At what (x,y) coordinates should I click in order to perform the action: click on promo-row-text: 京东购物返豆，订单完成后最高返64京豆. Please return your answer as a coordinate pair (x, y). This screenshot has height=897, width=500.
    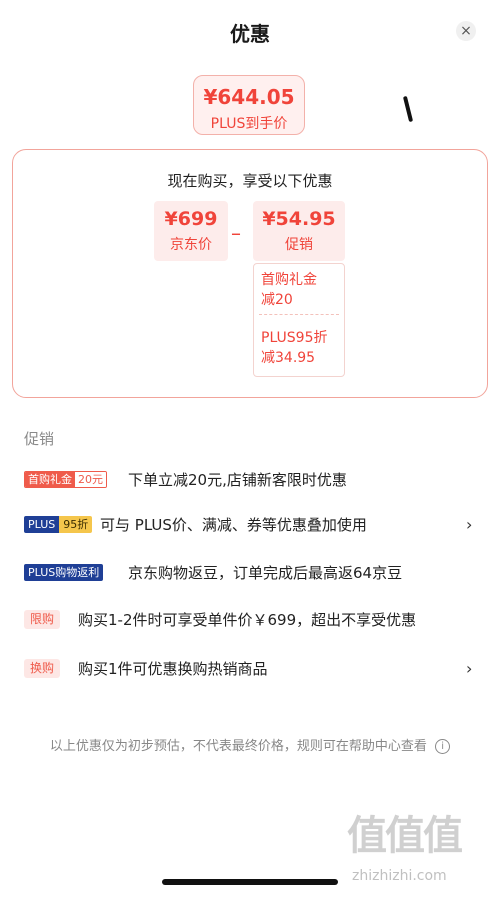
    Looking at the image, I should click on (265, 573).